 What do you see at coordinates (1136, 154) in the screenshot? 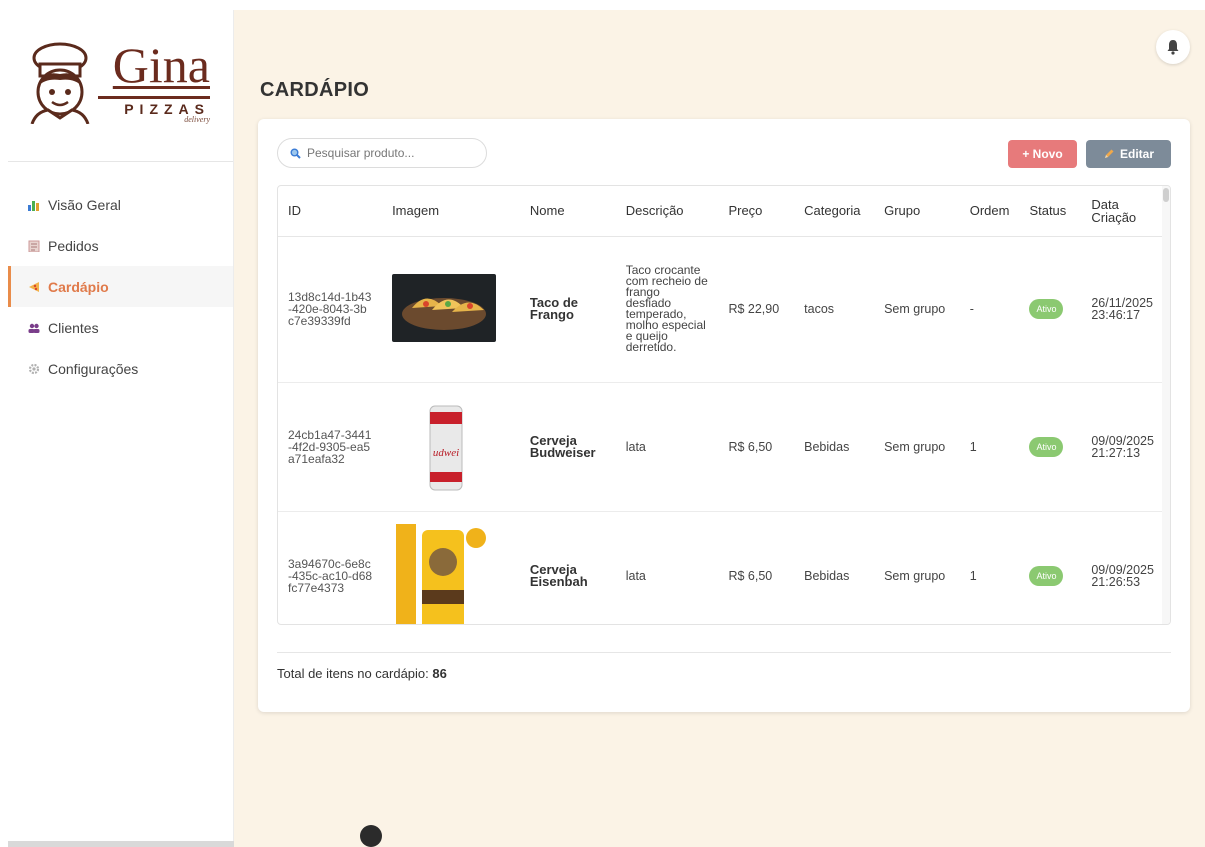
I see `edit-button-label: Editar` at bounding box center [1136, 154].